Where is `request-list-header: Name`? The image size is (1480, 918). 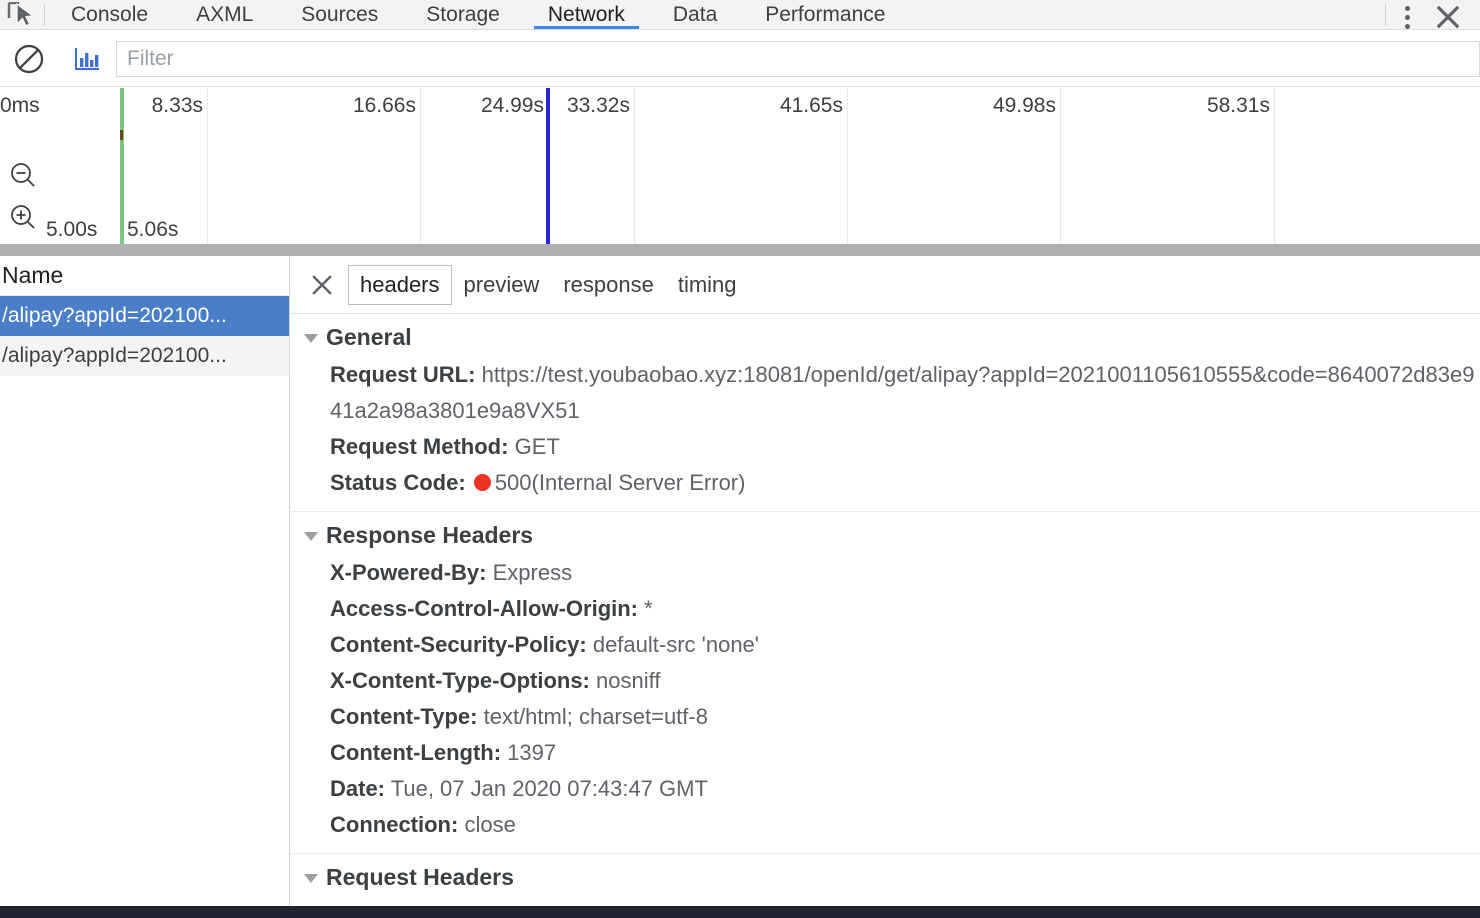 request-list-header: Name is located at coordinates (144, 276).